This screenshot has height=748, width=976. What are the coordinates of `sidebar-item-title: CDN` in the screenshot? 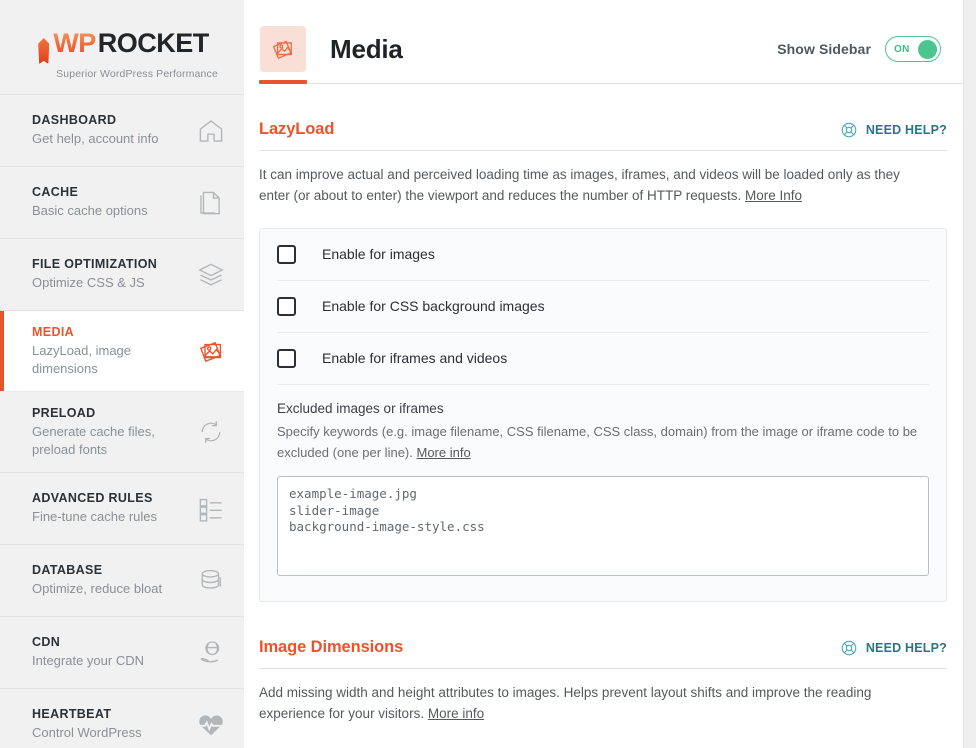 It's located at (46, 642).